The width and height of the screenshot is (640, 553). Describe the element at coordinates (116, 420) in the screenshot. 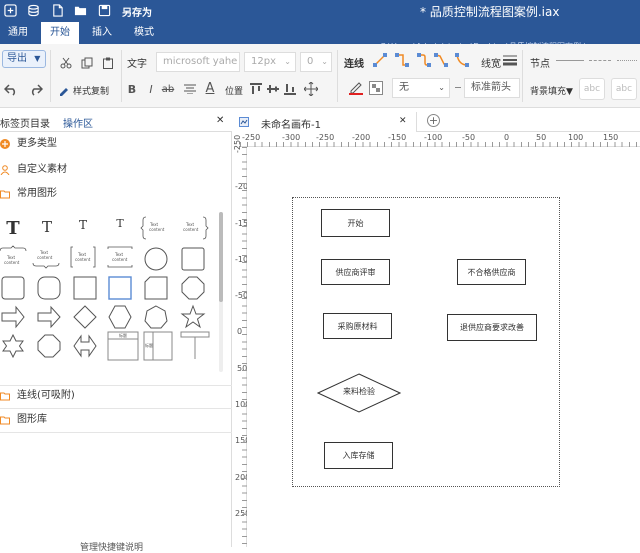

I see `shape-library-section: 图形库` at that location.